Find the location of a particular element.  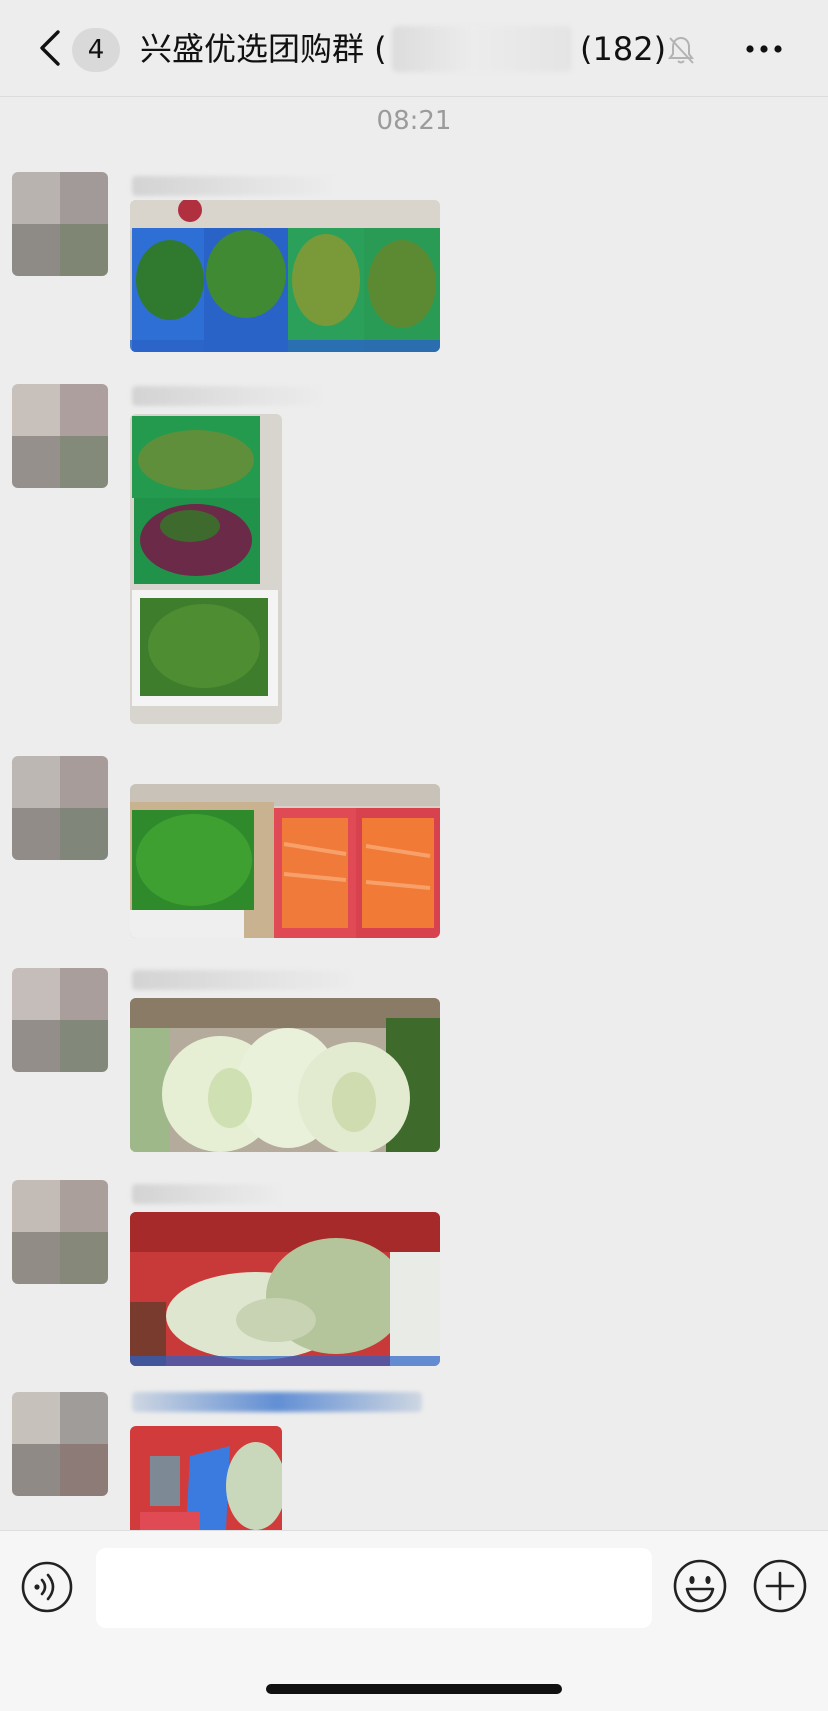

message-timestamp: 08:21 is located at coordinates (414, 121).